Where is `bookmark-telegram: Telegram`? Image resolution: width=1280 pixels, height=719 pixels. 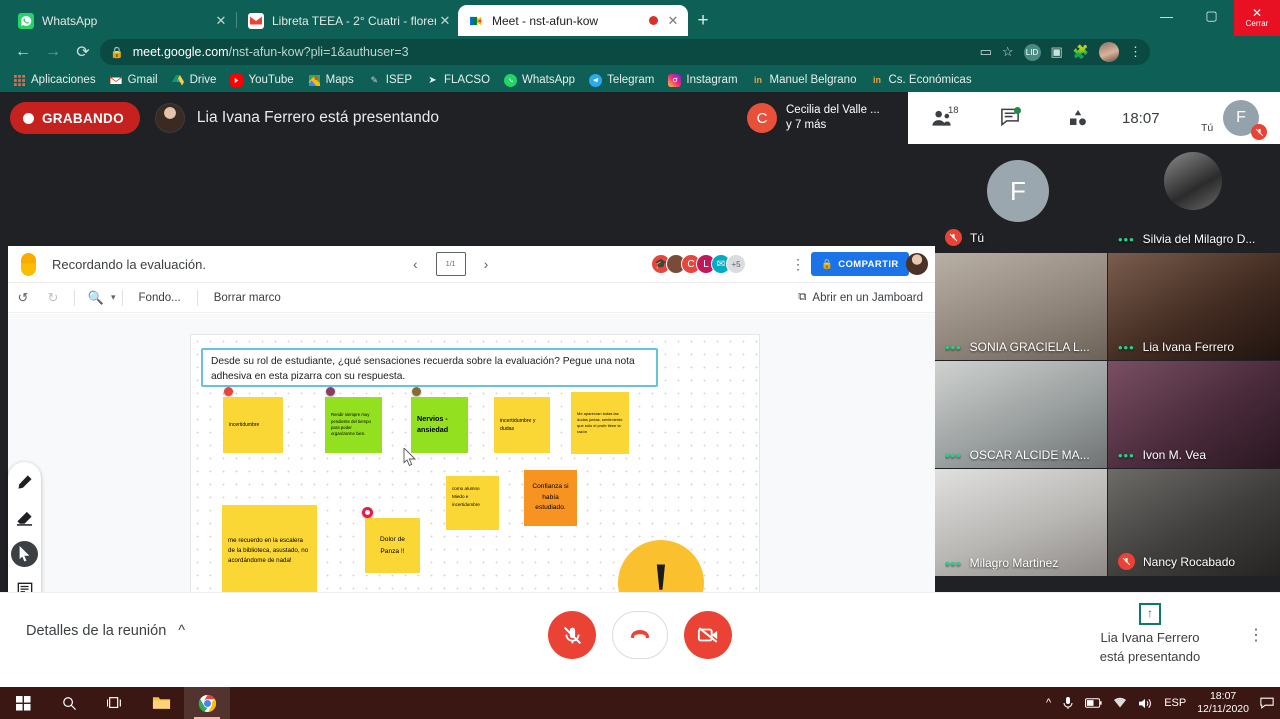 bookmark-telegram: Telegram is located at coordinates (621, 80).